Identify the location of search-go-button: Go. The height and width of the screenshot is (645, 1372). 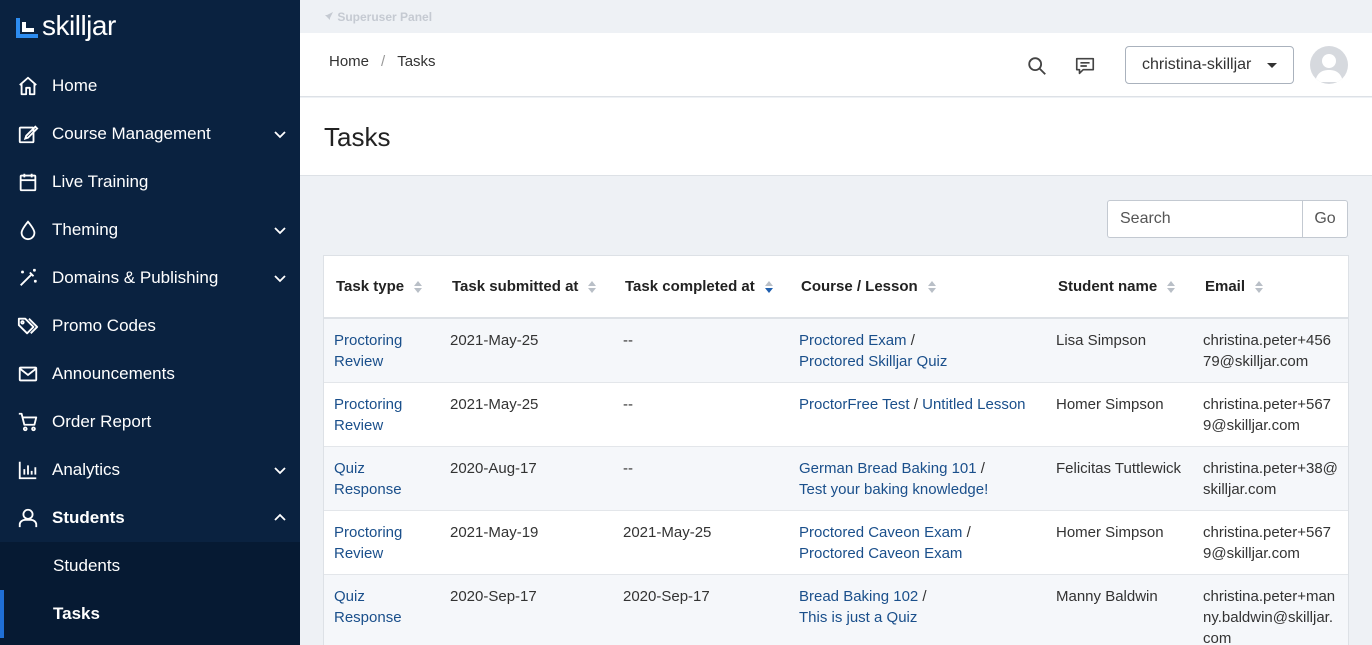
(1325, 219).